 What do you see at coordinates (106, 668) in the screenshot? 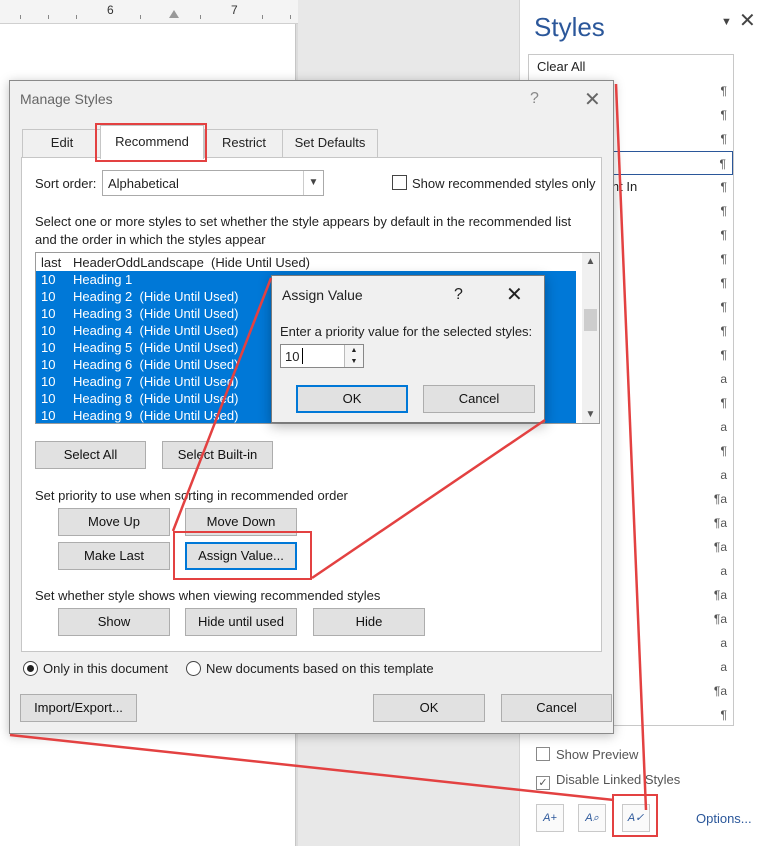
I see `only-this-document-label: Only in this document` at bounding box center [106, 668].